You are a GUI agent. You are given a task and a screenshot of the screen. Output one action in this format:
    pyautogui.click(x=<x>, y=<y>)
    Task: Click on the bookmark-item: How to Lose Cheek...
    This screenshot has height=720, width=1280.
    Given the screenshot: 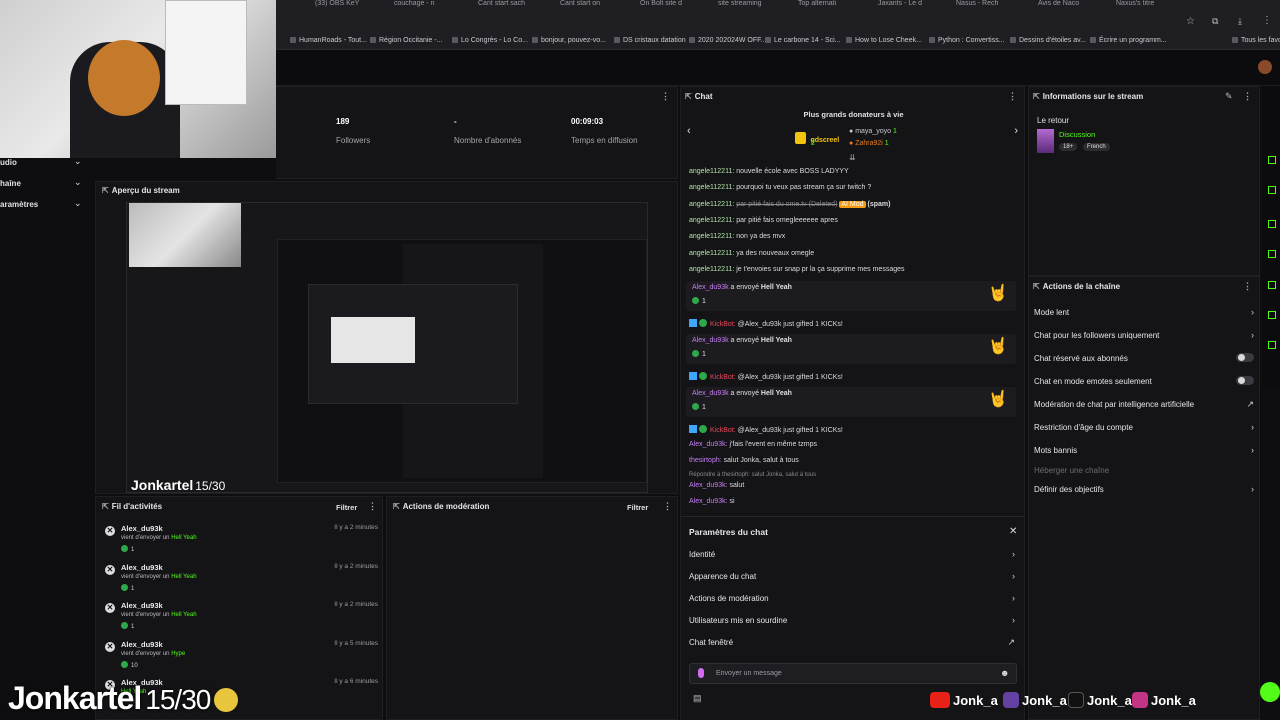 What is the action you would take?
    pyautogui.click(x=884, y=40)
    